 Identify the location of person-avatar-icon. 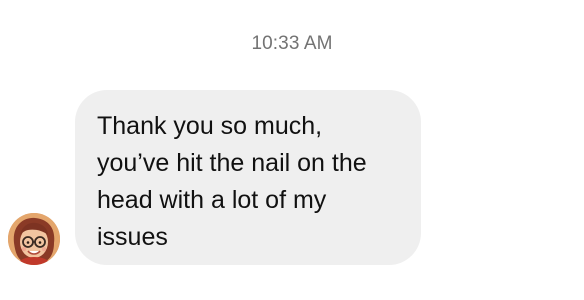
(34, 239).